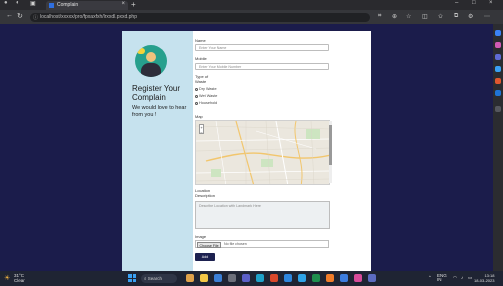  Describe the element at coordinates (196, 89) in the screenshot. I see `radio-dry-icon` at that location.